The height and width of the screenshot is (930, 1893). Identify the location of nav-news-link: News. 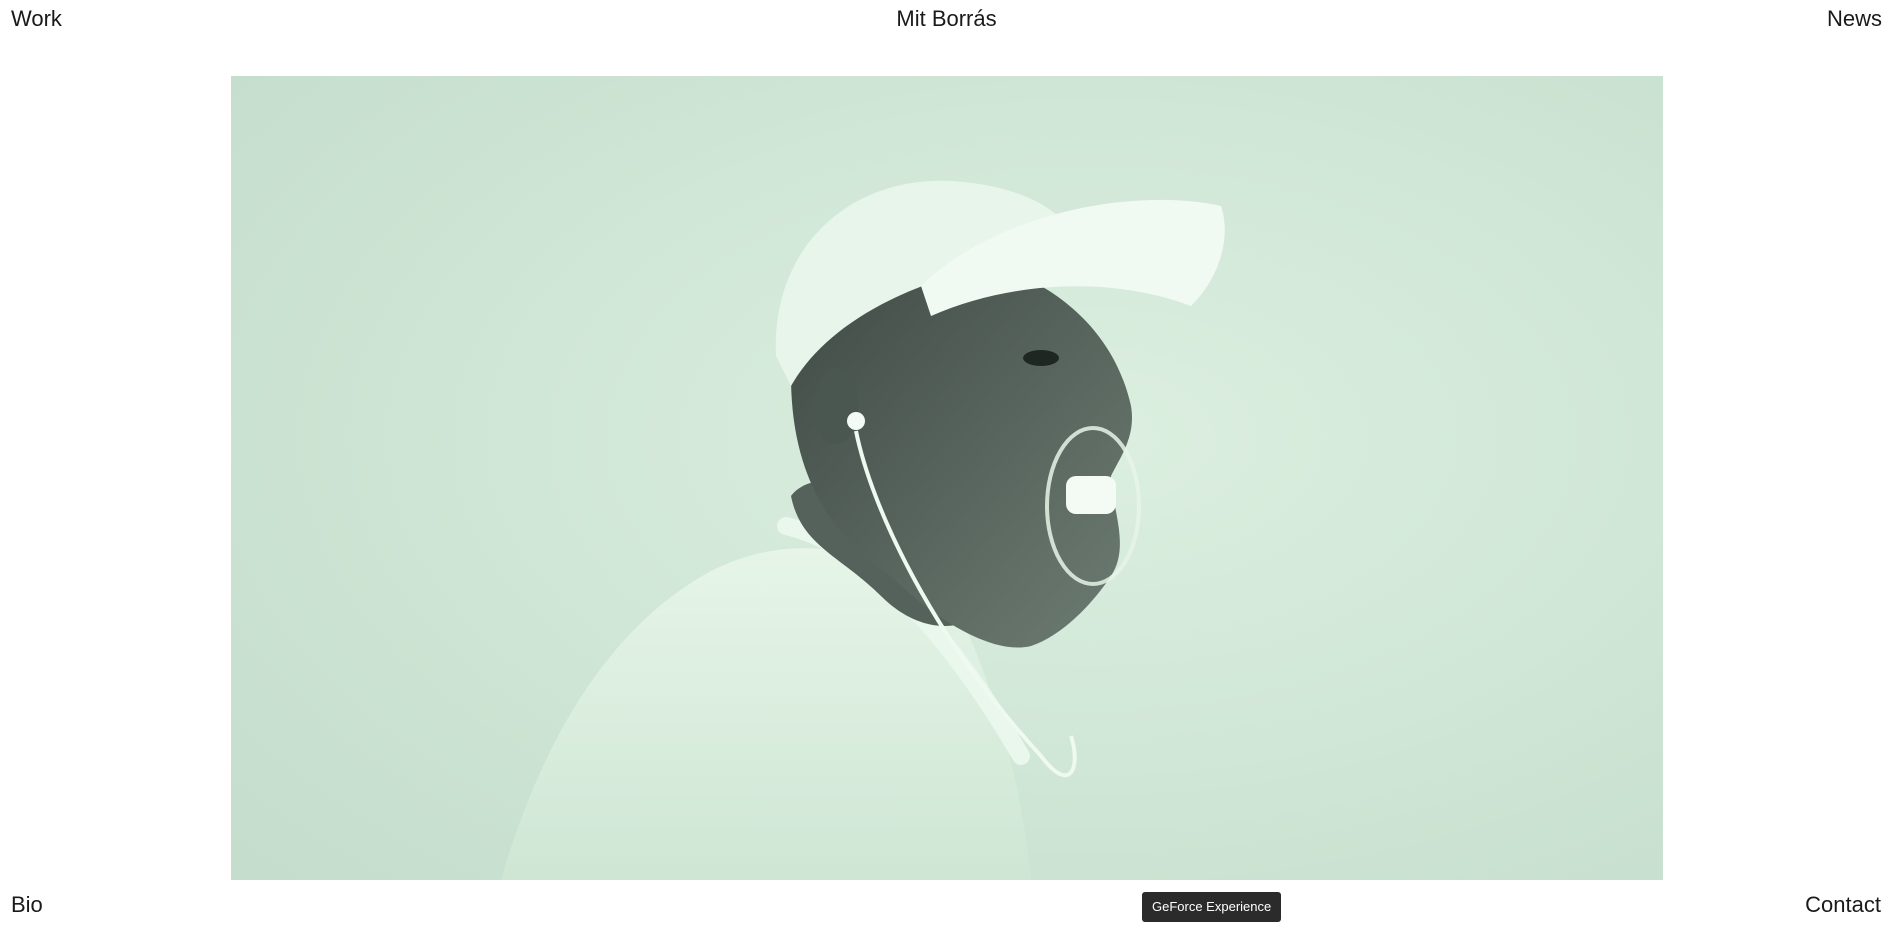
(1854, 19).